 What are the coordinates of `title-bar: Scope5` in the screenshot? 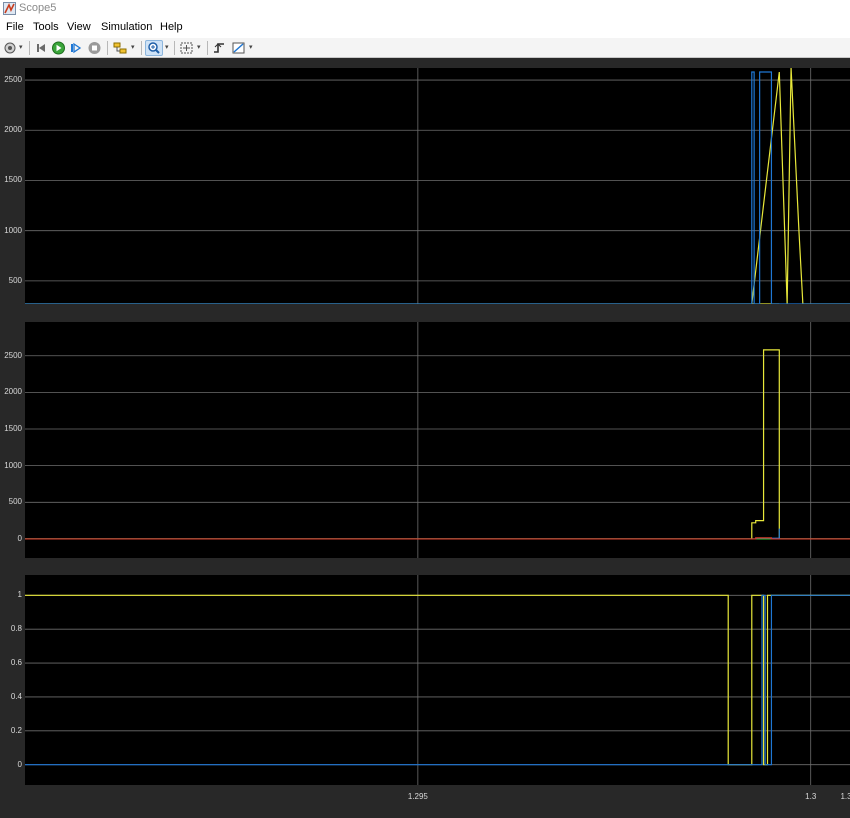 It's located at (425, 9).